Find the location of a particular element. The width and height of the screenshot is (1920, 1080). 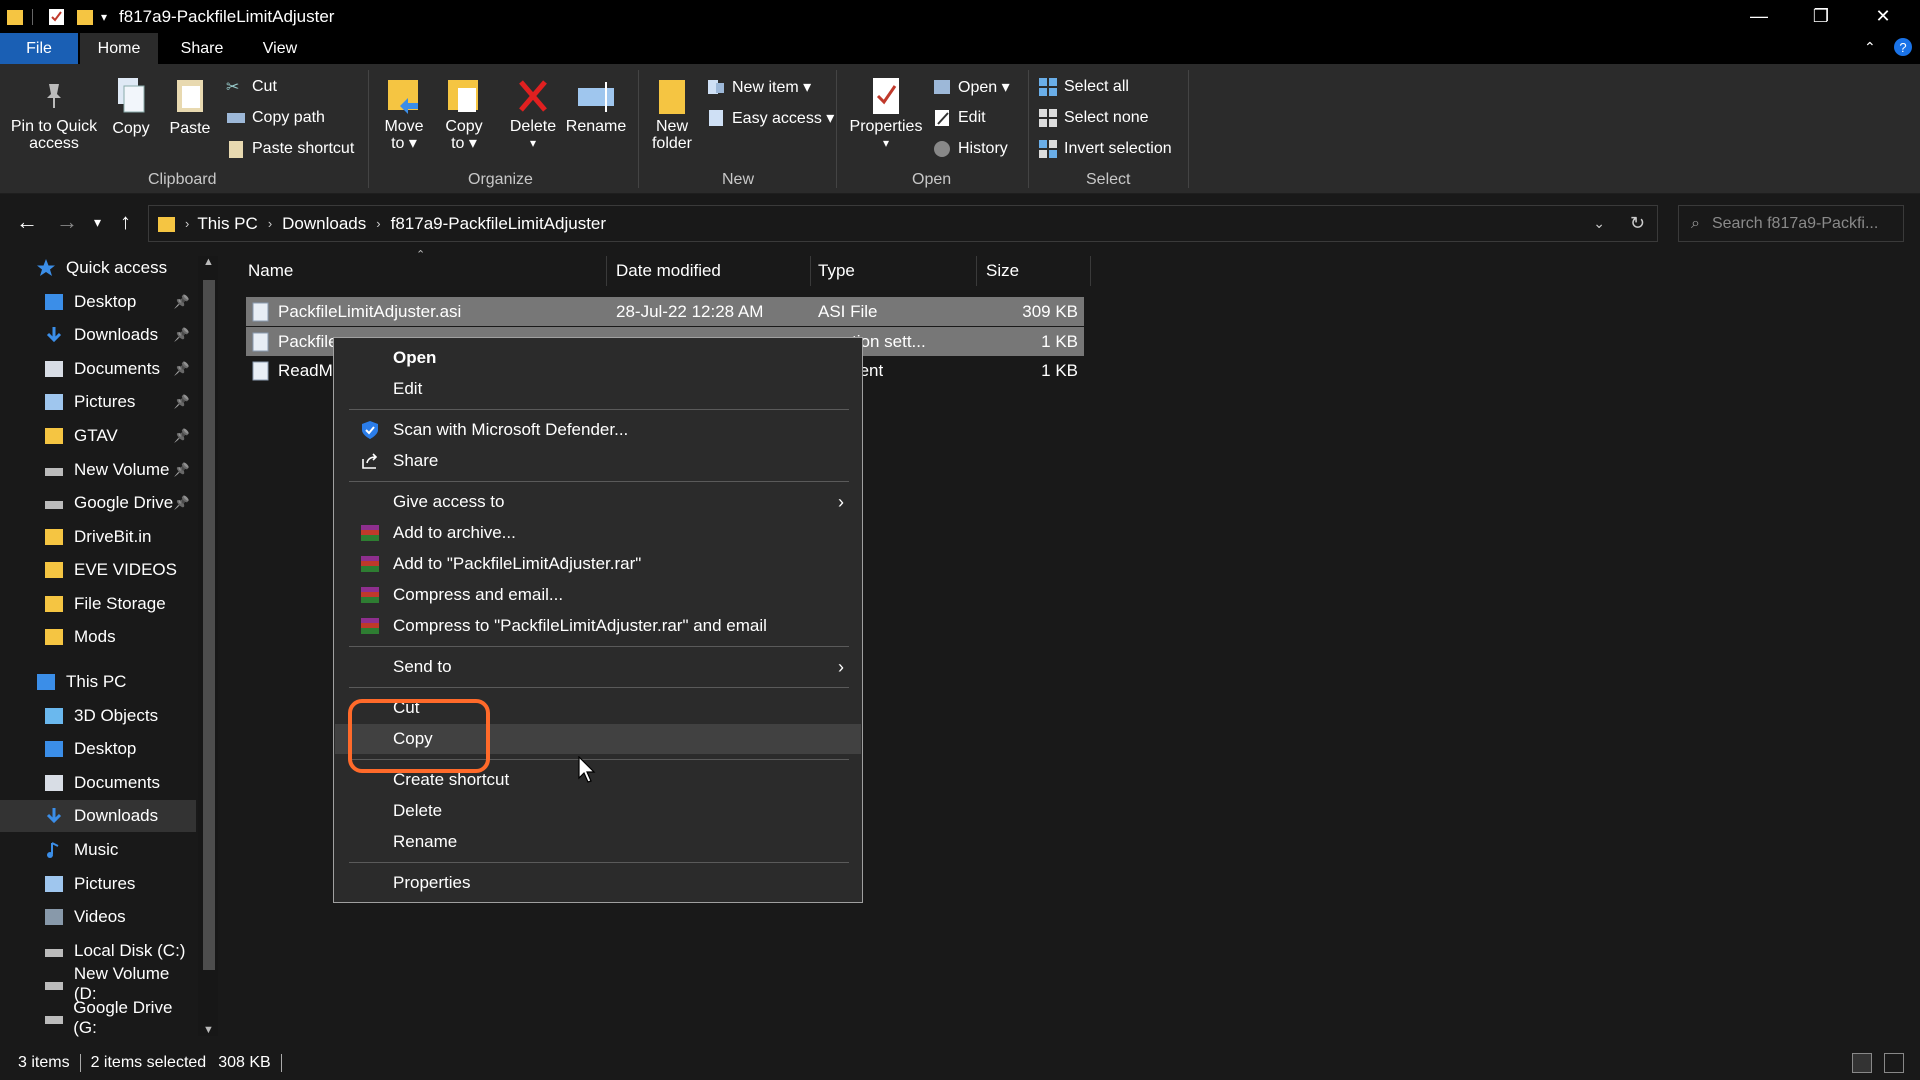

new-item-button: New item ▾ is located at coordinates (758, 87).